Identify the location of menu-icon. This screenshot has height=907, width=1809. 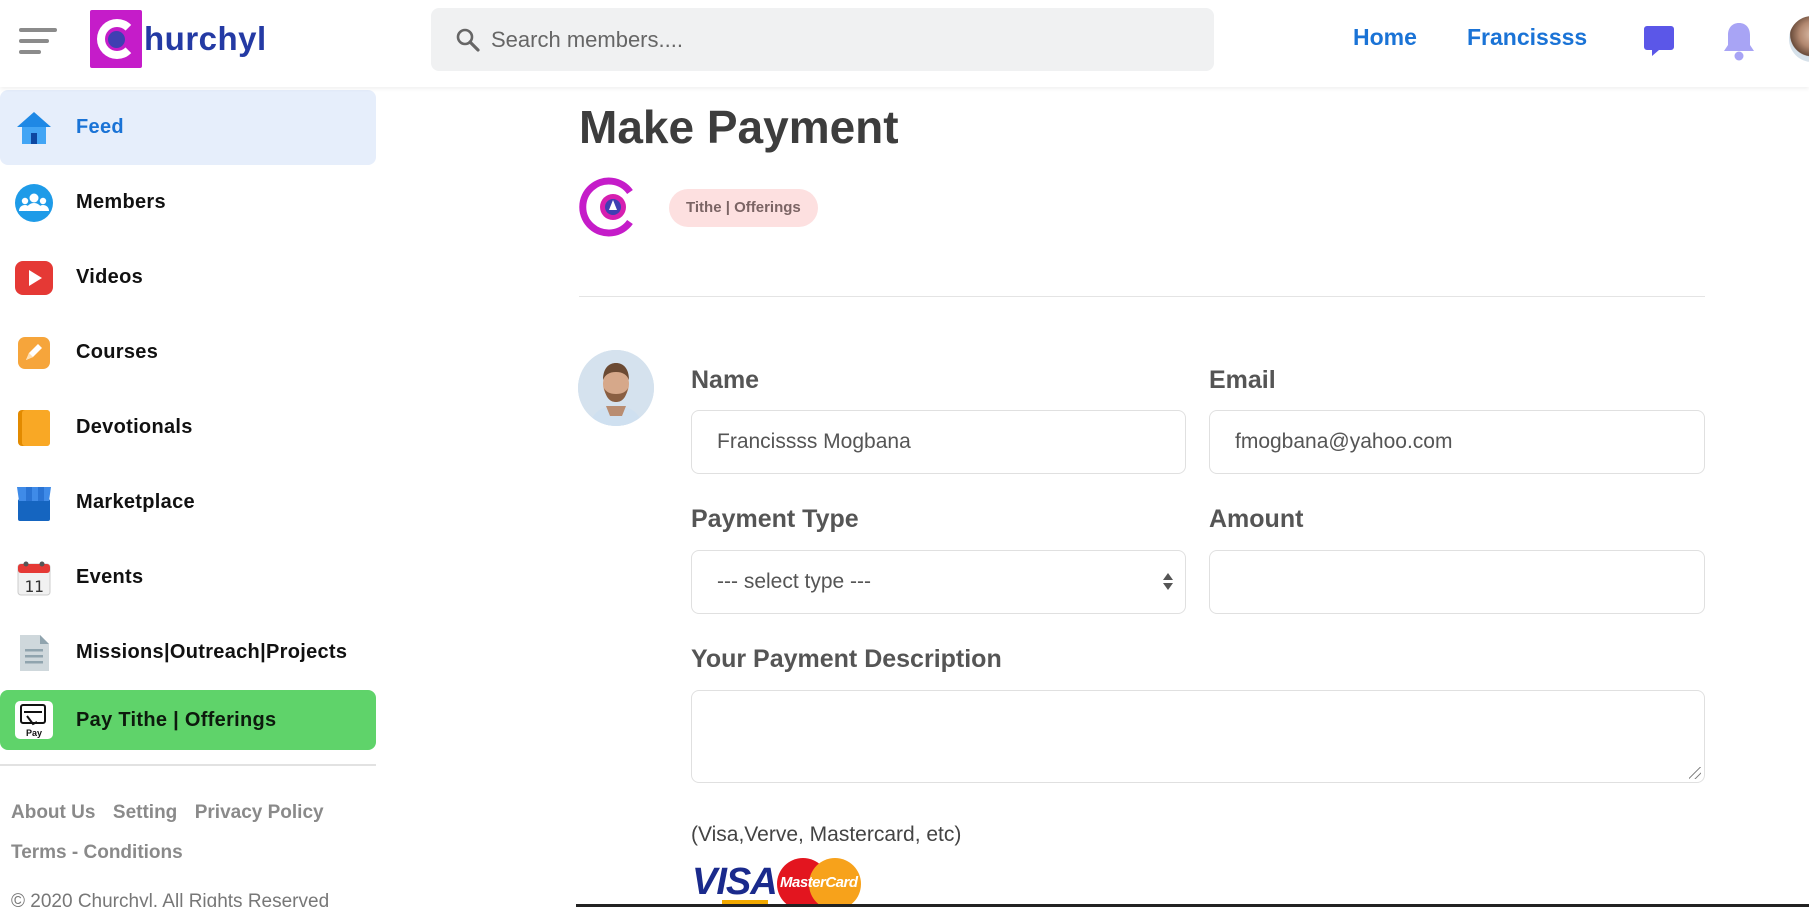
(38, 41).